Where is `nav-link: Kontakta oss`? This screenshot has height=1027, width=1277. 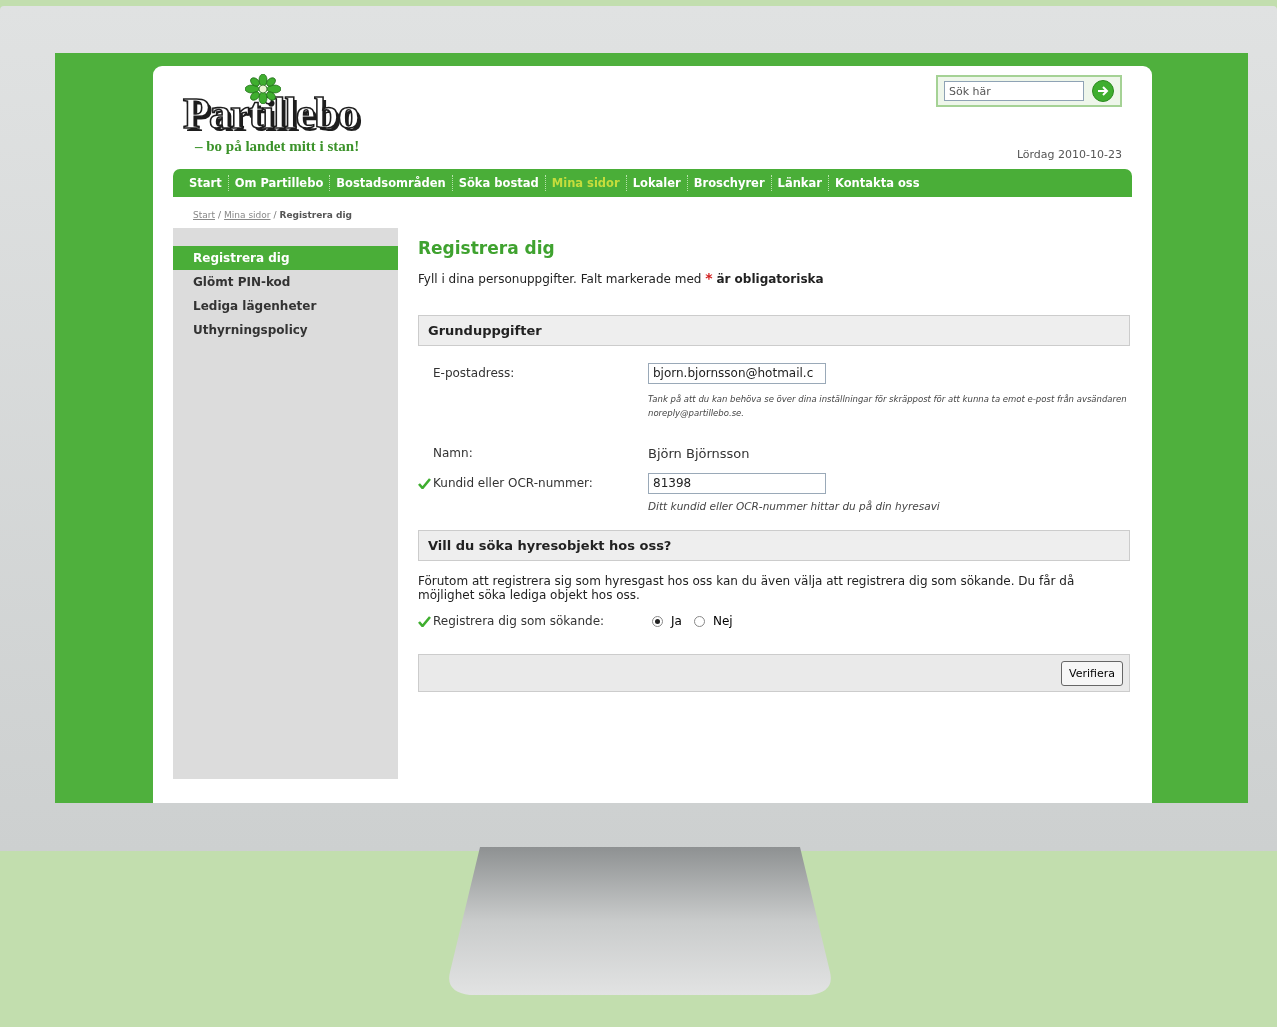
nav-link: Kontakta oss is located at coordinates (877, 183).